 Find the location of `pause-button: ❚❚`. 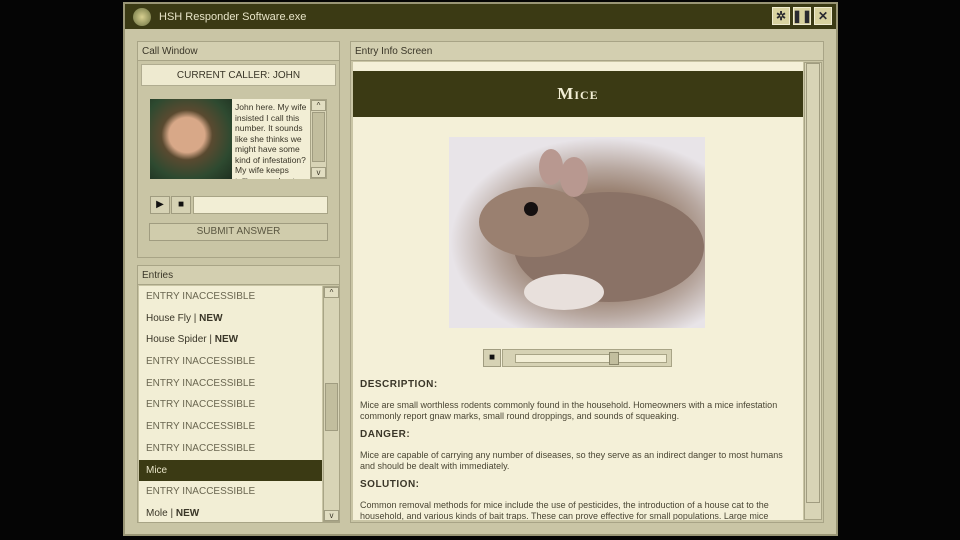

pause-button: ❚❚ is located at coordinates (802, 16).